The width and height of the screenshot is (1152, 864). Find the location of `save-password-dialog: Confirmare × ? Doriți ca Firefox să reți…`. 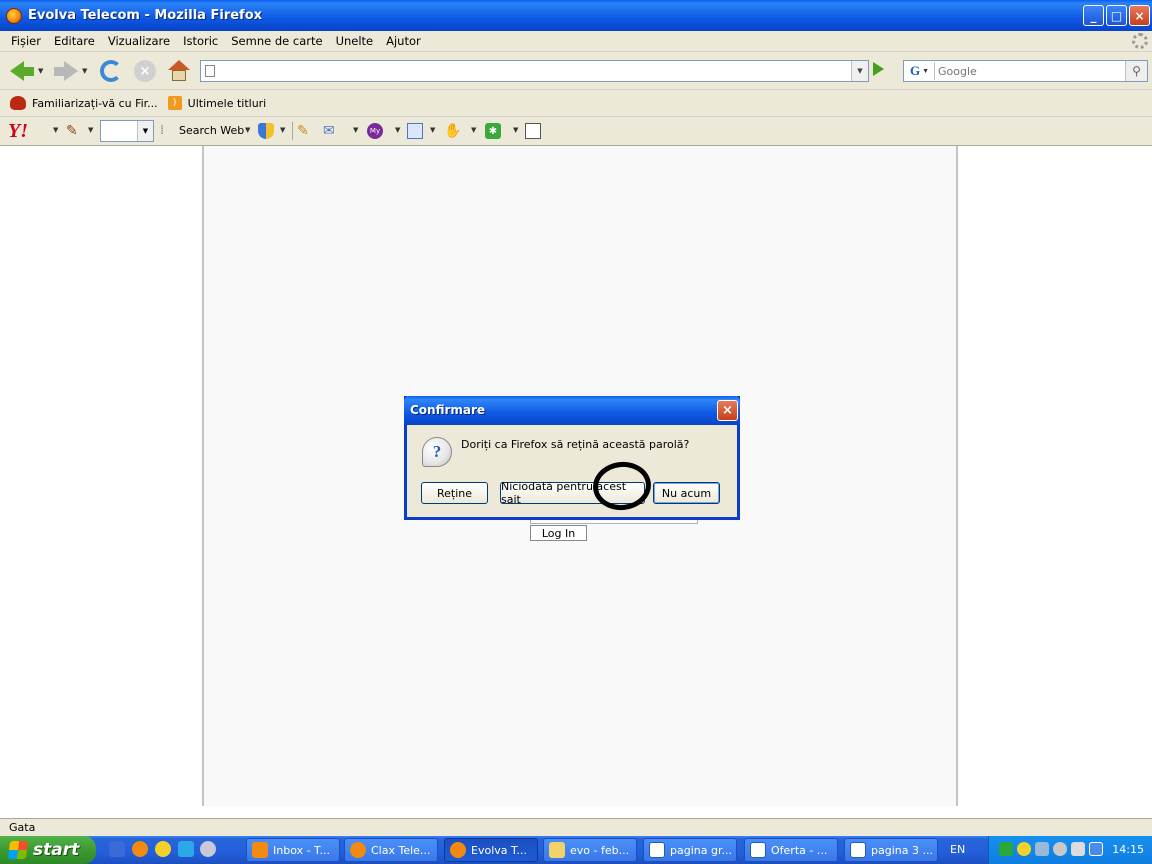

save-password-dialog: Confirmare × ? Doriți ca Firefox să reți… is located at coordinates (572, 458).